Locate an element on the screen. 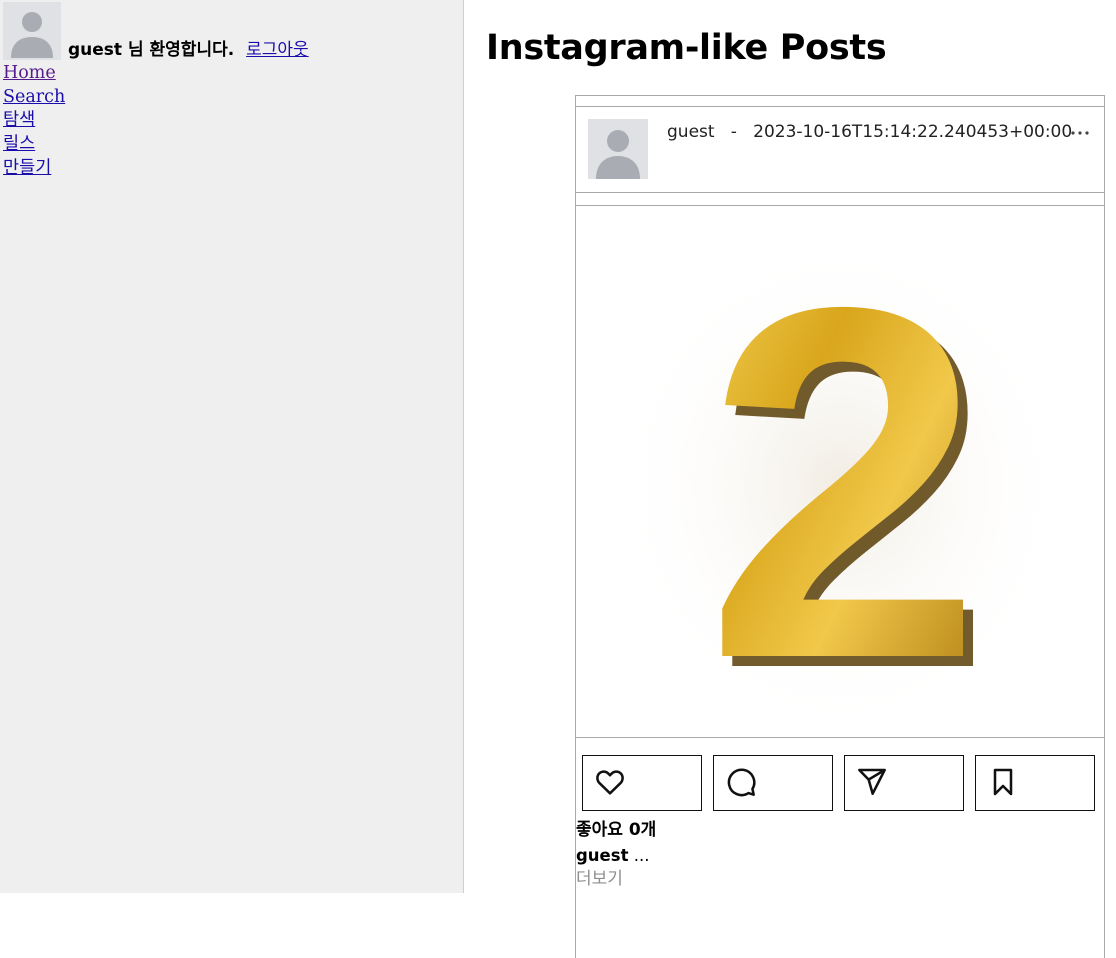  user-welcome-row: guest 님 환영합니다. 로그아웃 is located at coordinates (156, 30).